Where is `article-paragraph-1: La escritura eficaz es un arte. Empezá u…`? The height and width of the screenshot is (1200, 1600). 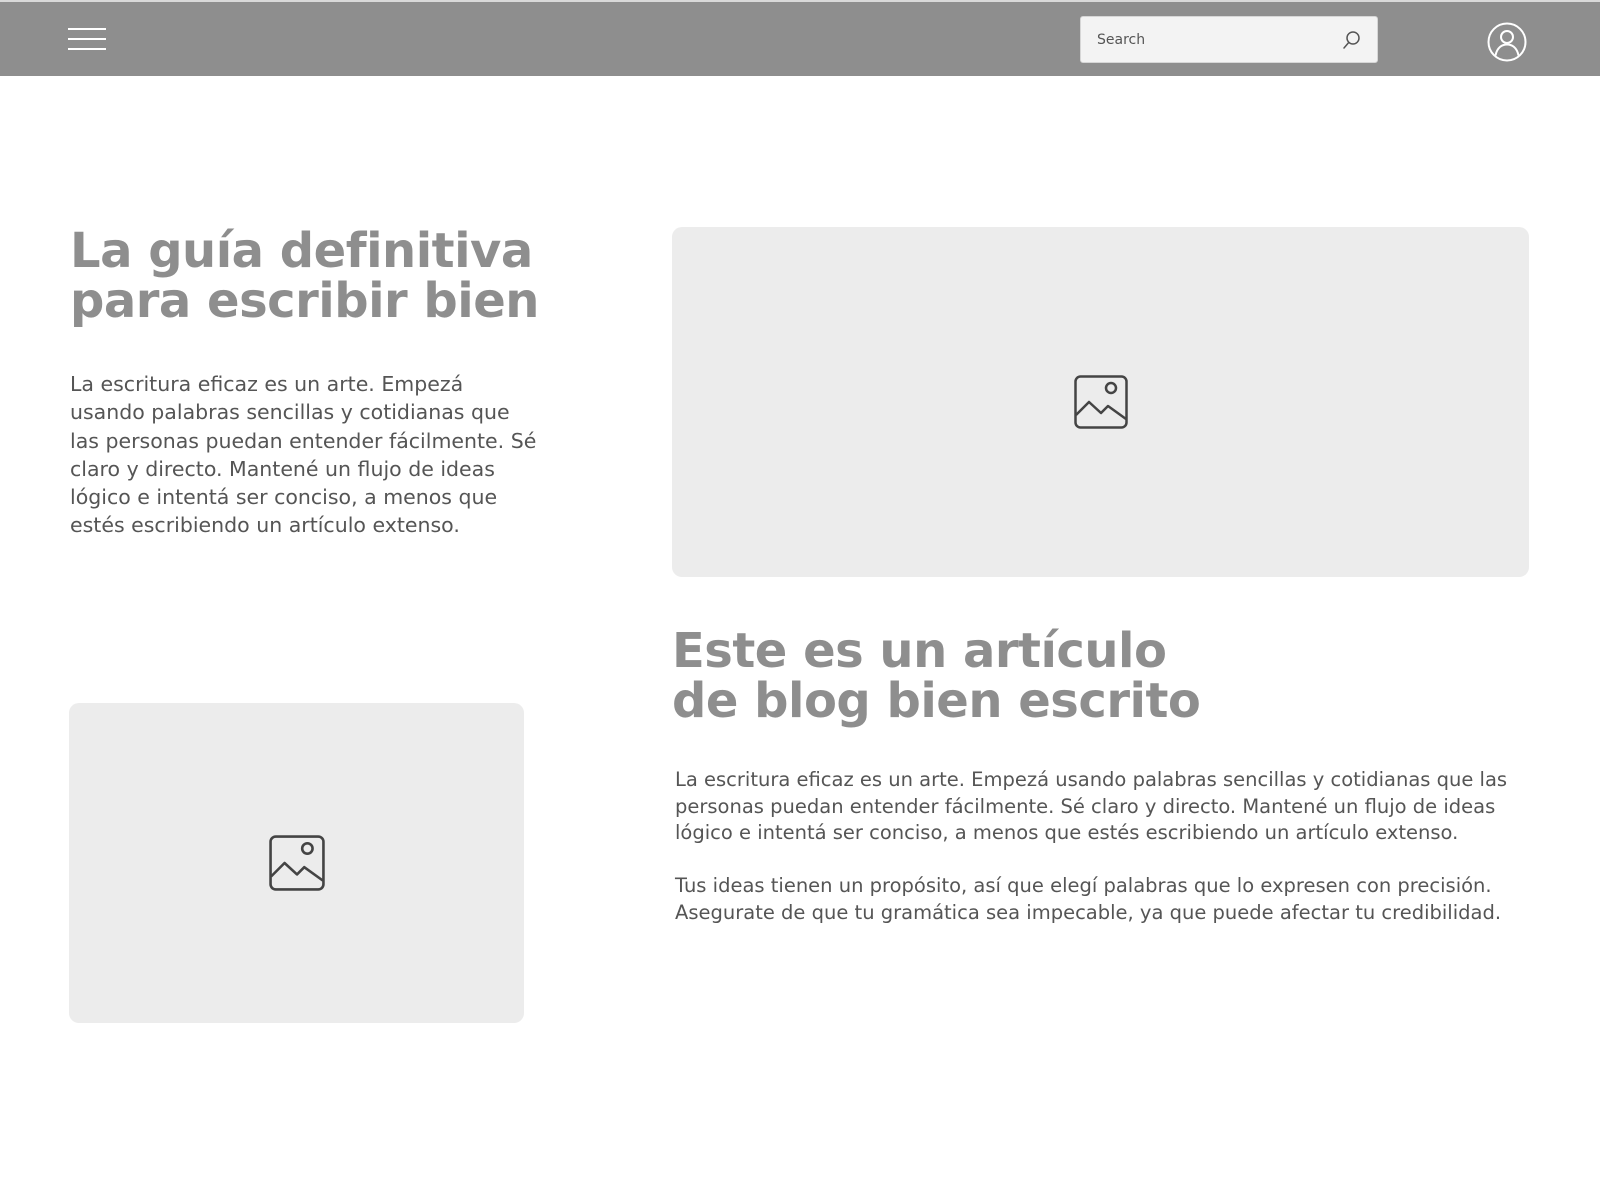
article-paragraph-1: La escritura eficaz es un arte. Empezá u… is located at coordinates (1091, 806).